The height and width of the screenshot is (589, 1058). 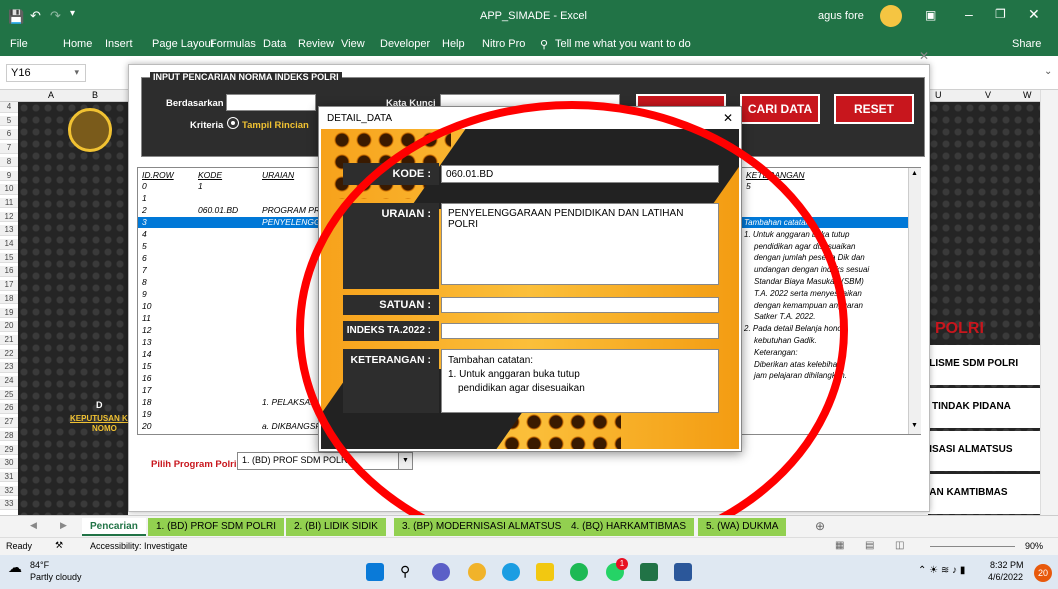 I want to click on cari-data-button: CARI DATA, so click(x=780, y=109).